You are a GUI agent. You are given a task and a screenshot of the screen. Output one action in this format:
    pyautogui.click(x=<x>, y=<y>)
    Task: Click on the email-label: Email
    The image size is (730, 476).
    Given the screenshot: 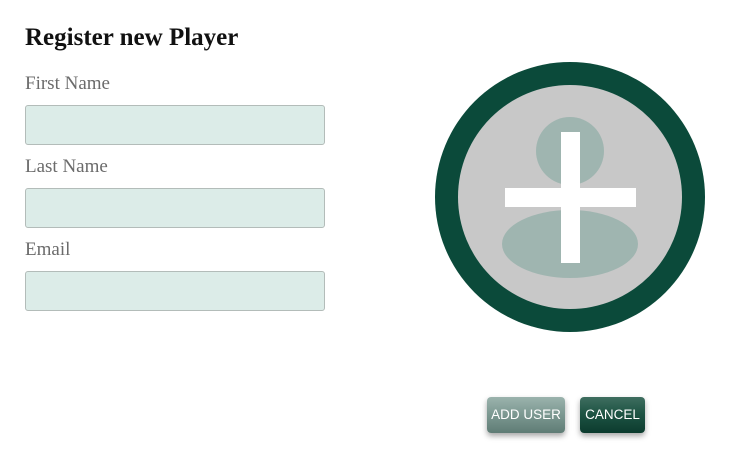 What is the action you would take?
    pyautogui.click(x=48, y=249)
    